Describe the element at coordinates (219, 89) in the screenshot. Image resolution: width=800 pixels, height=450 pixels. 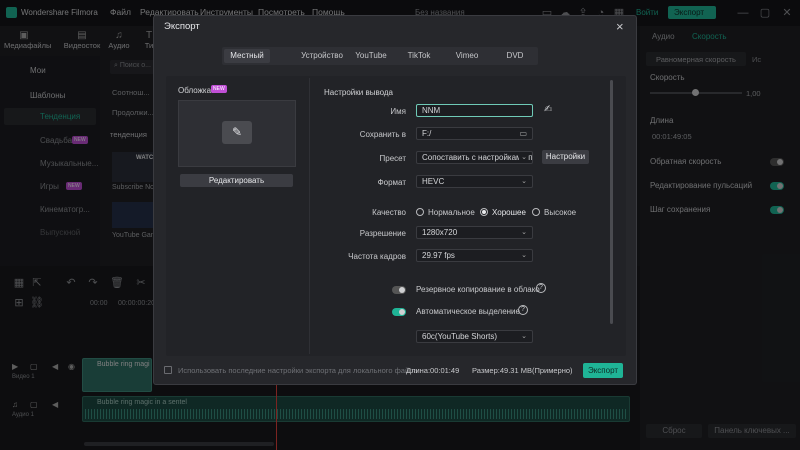
I see `new-badge: NEW` at that location.